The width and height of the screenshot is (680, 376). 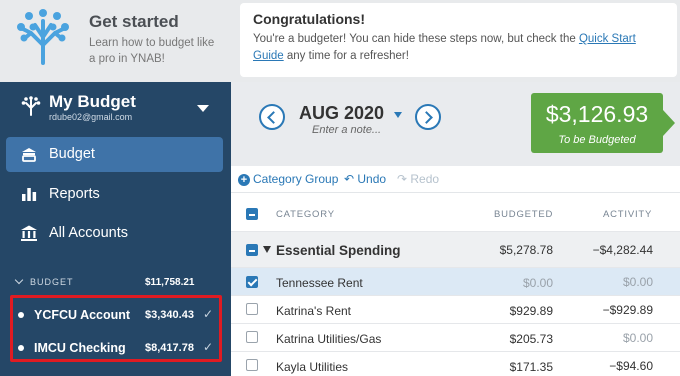 What do you see at coordinates (398, 115) in the screenshot?
I see `month-picker-caret-icon` at bounding box center [398, 115].